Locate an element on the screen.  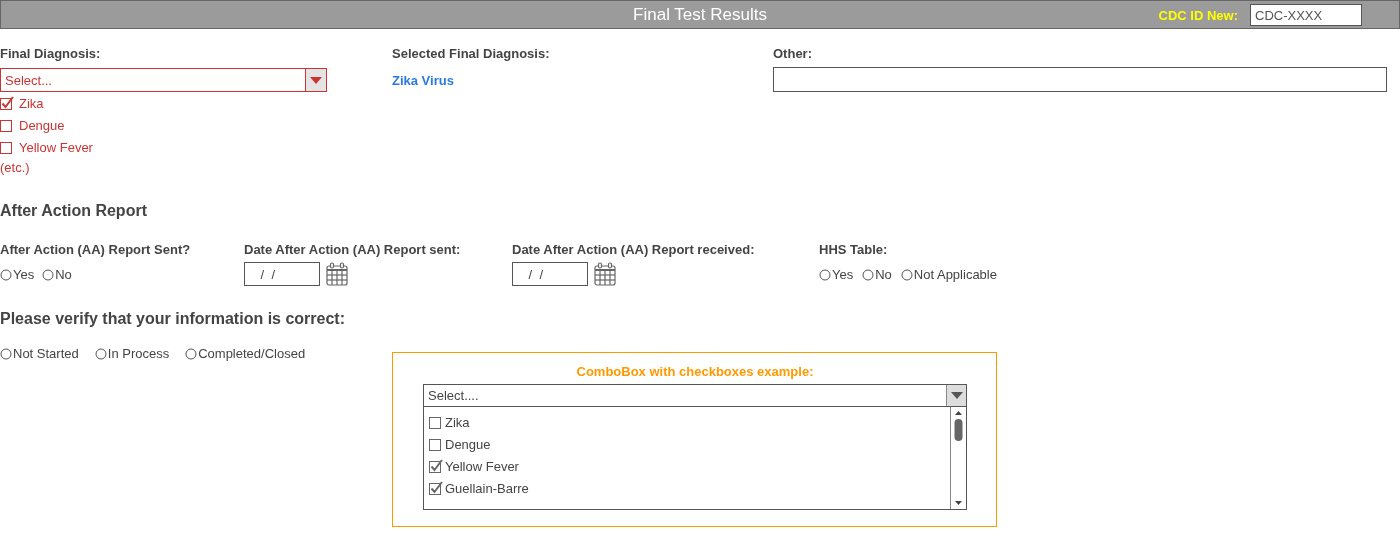
note-text: (etc.) is located at coordinates (15, 167).